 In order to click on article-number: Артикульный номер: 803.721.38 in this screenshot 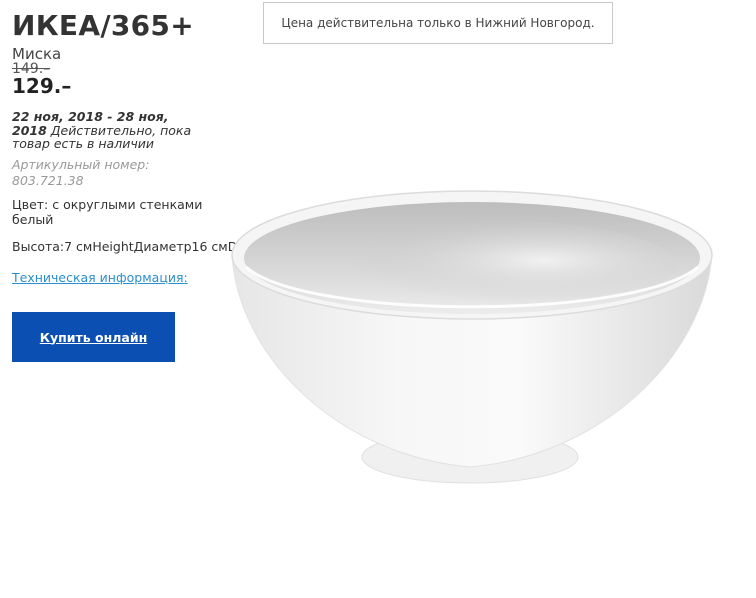, I will do `click(81, 172)`.